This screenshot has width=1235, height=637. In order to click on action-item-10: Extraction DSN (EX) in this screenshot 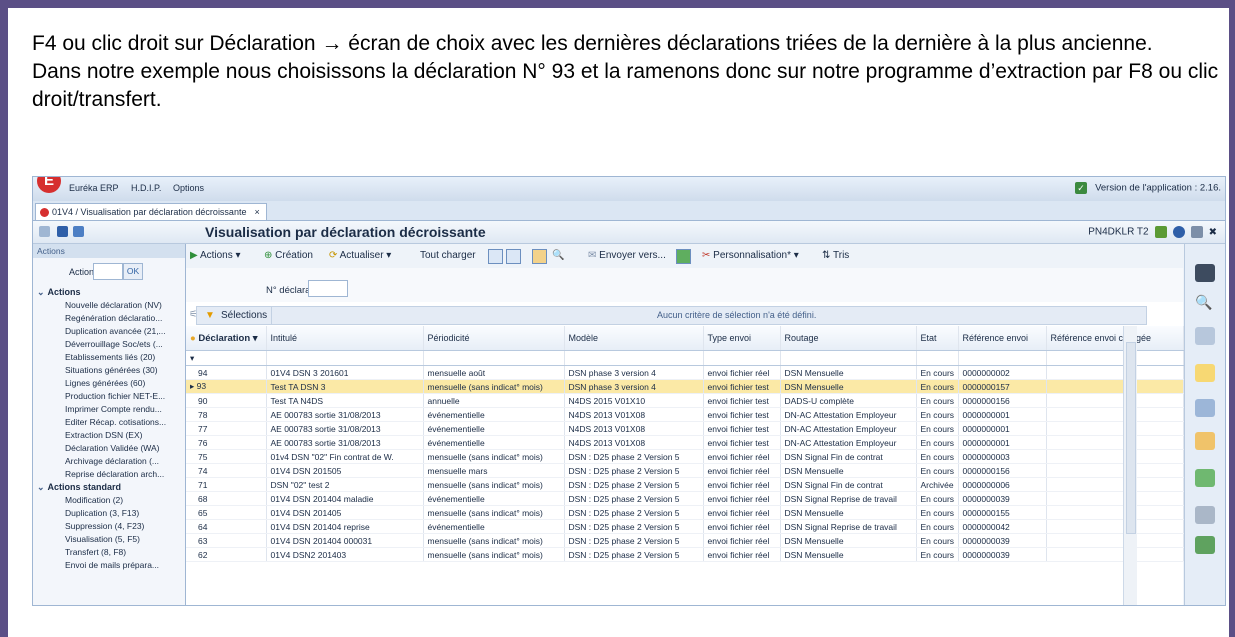, I will do `click(109, 435)`.